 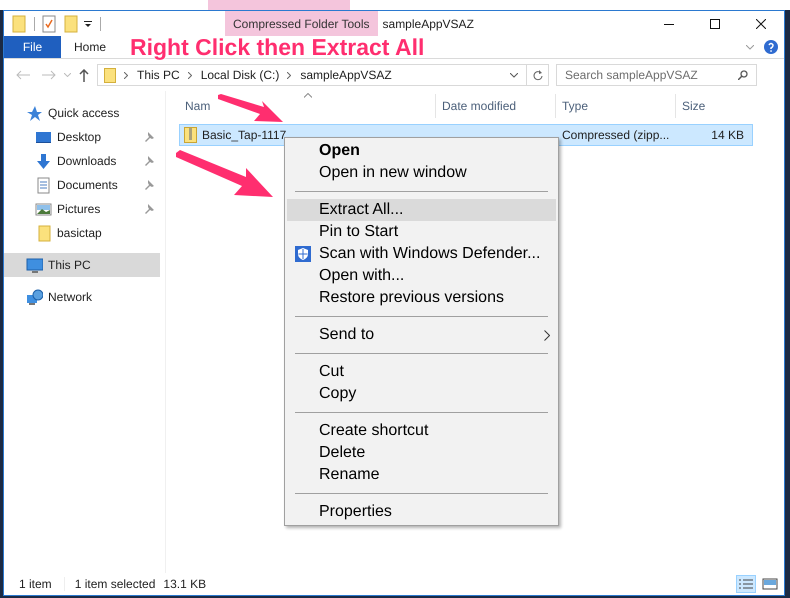 I want to click on star-icon, so click(x=34, y=113).